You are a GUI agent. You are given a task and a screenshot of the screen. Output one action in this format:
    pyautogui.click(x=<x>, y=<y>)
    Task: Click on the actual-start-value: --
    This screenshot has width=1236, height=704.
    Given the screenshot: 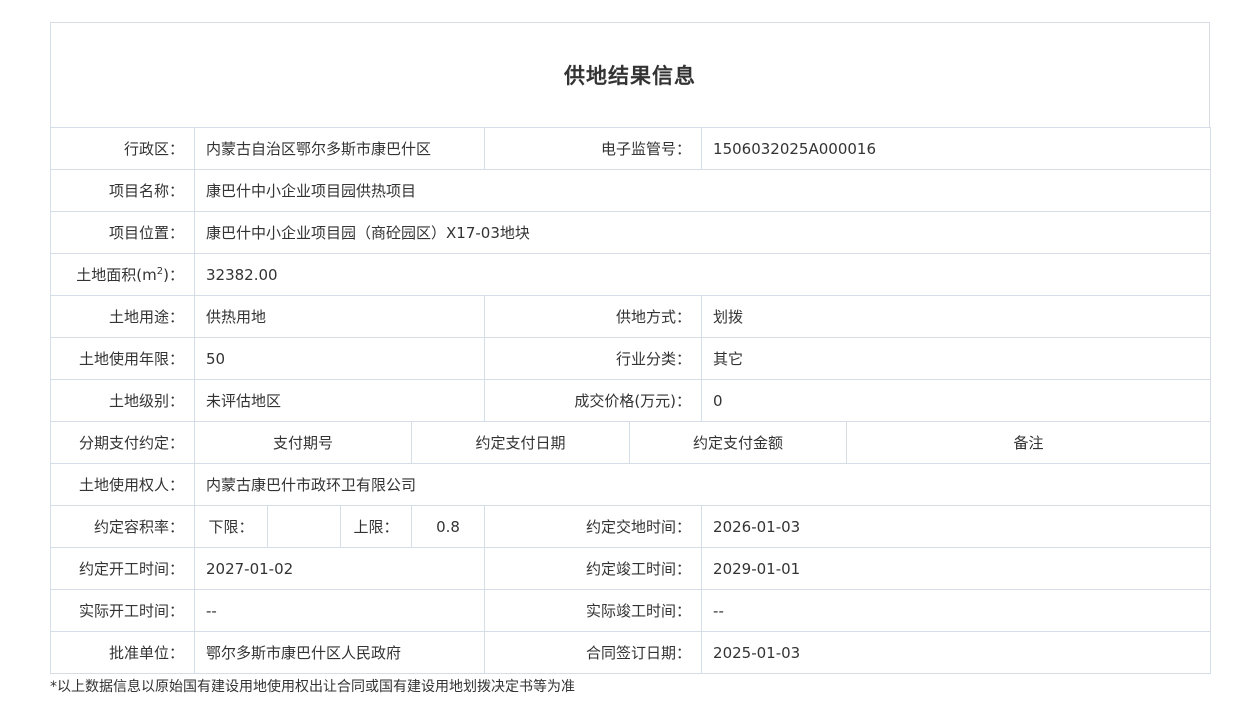 What is the action you would take?
    pyautogui.click(x=339, y=610)
    